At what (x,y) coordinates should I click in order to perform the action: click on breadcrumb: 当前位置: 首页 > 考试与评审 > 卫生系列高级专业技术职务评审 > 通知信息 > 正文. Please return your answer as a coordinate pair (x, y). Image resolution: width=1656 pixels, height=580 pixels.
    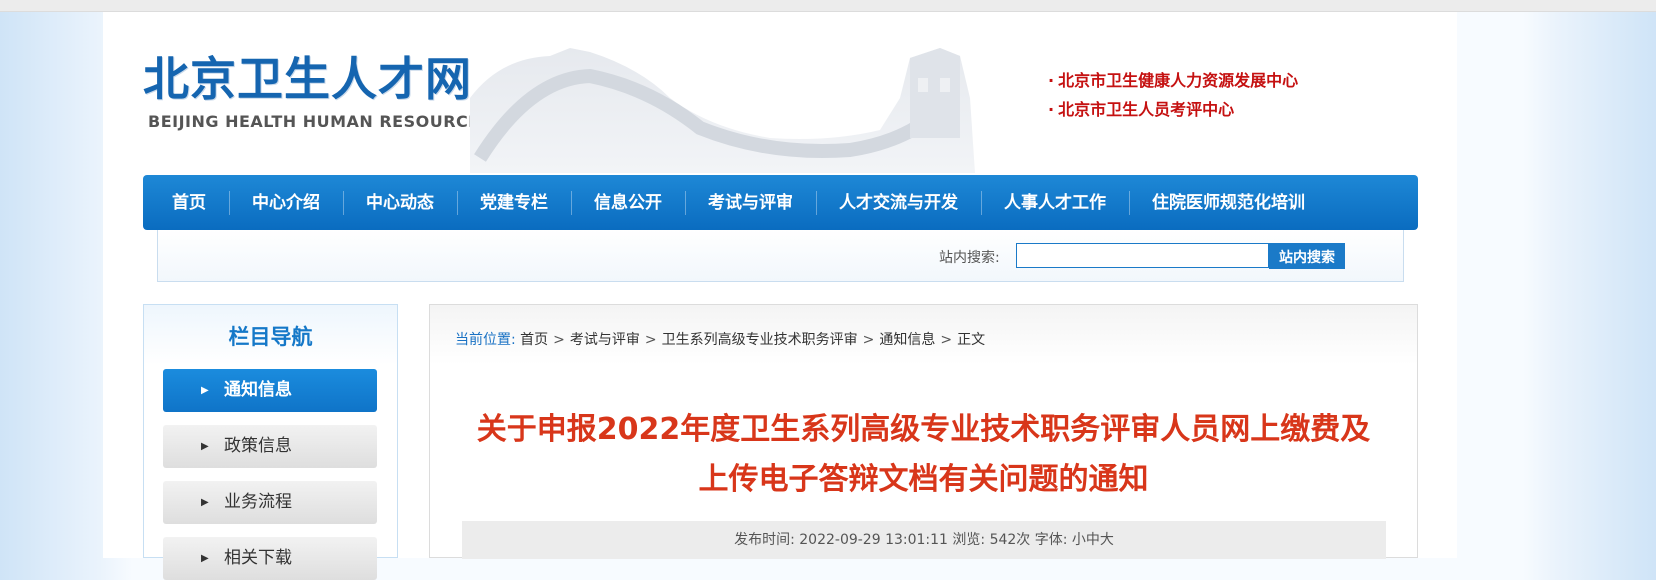
    Looking at the image, I should click on (720, 340).